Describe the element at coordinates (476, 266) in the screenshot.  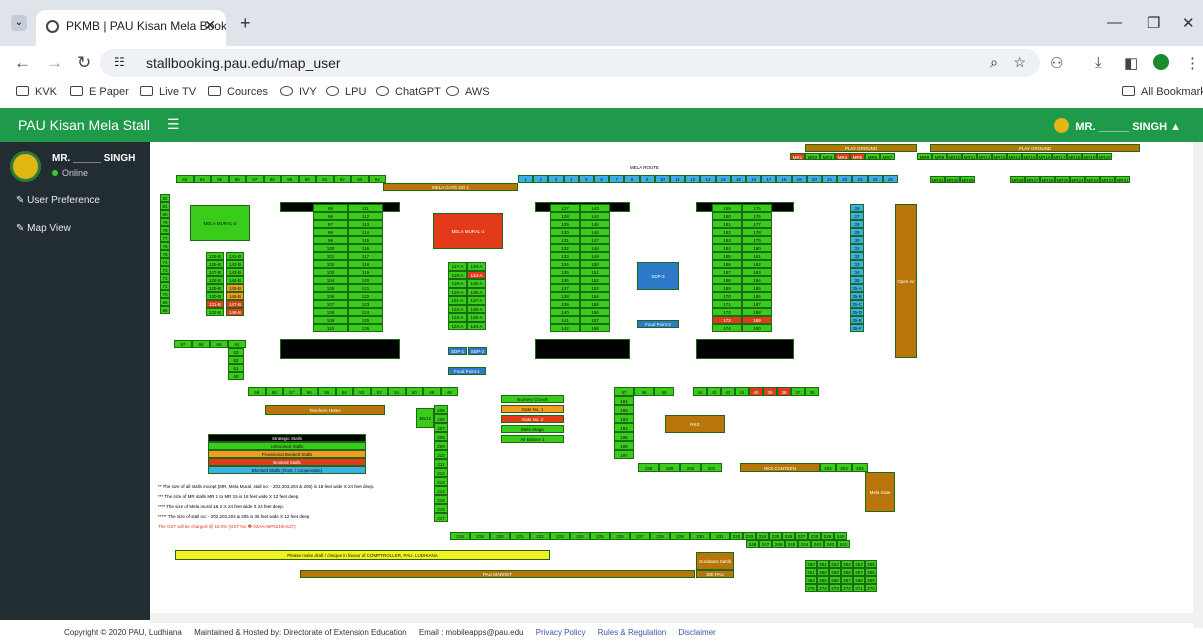
I see `stall: 133-A` at that location.